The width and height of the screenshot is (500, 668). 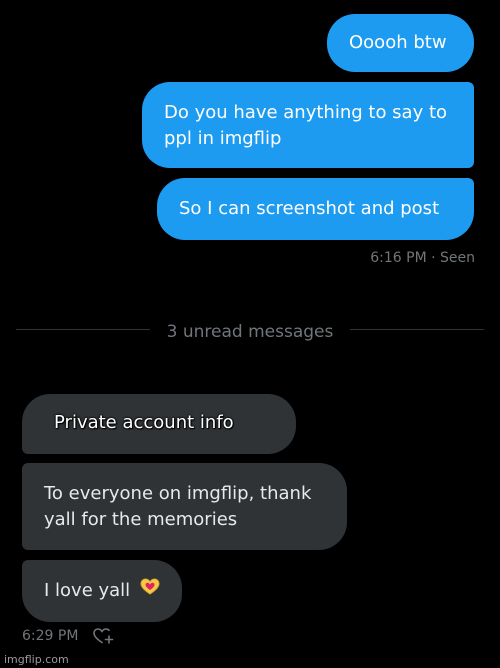 I want to click on watermark: imgflip.com, so click(x=36, y=659).